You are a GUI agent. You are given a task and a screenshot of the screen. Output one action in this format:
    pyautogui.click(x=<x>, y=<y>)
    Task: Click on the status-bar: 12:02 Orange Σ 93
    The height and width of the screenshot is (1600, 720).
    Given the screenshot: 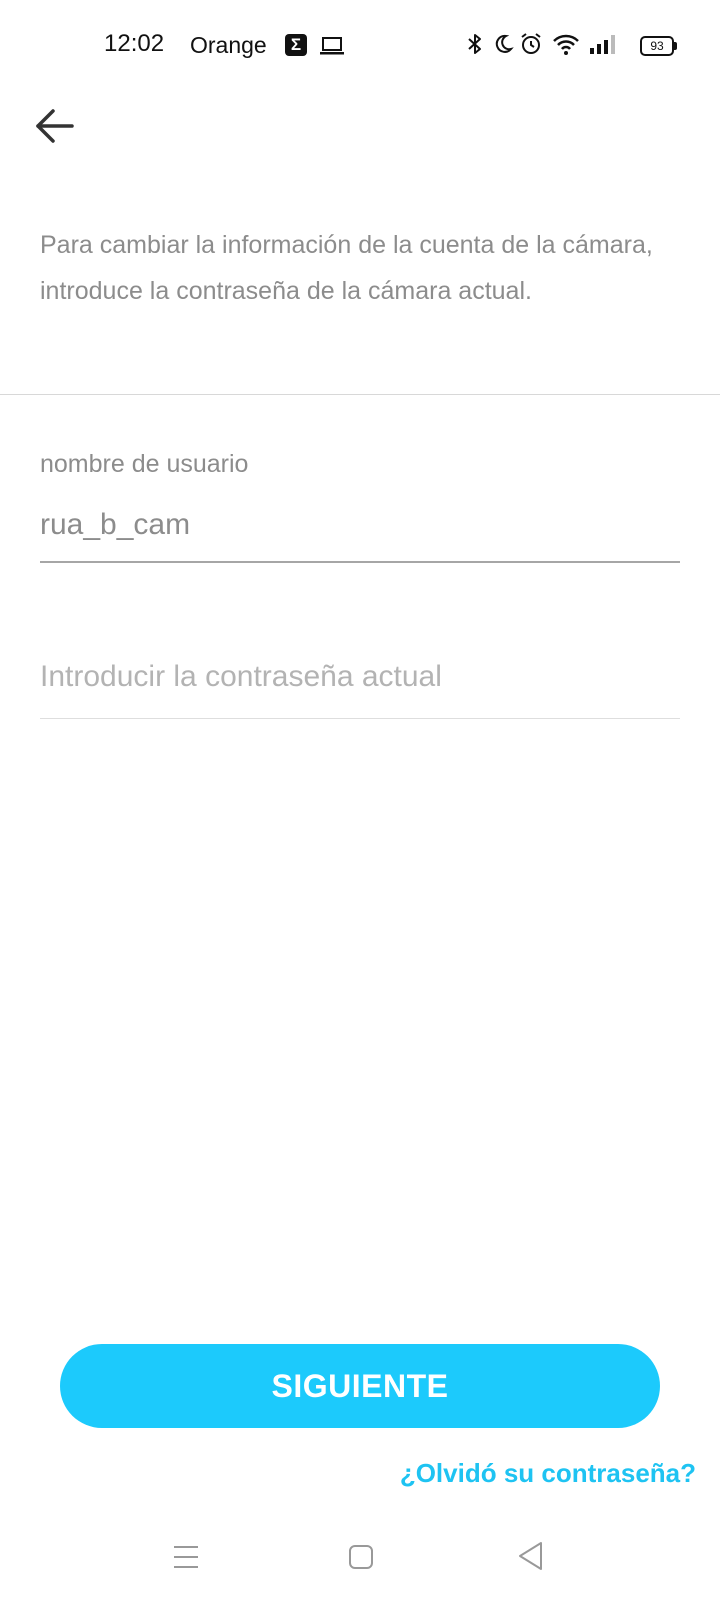 What is the action you would take?
    pyautogui.click(x=360, y=45)
    